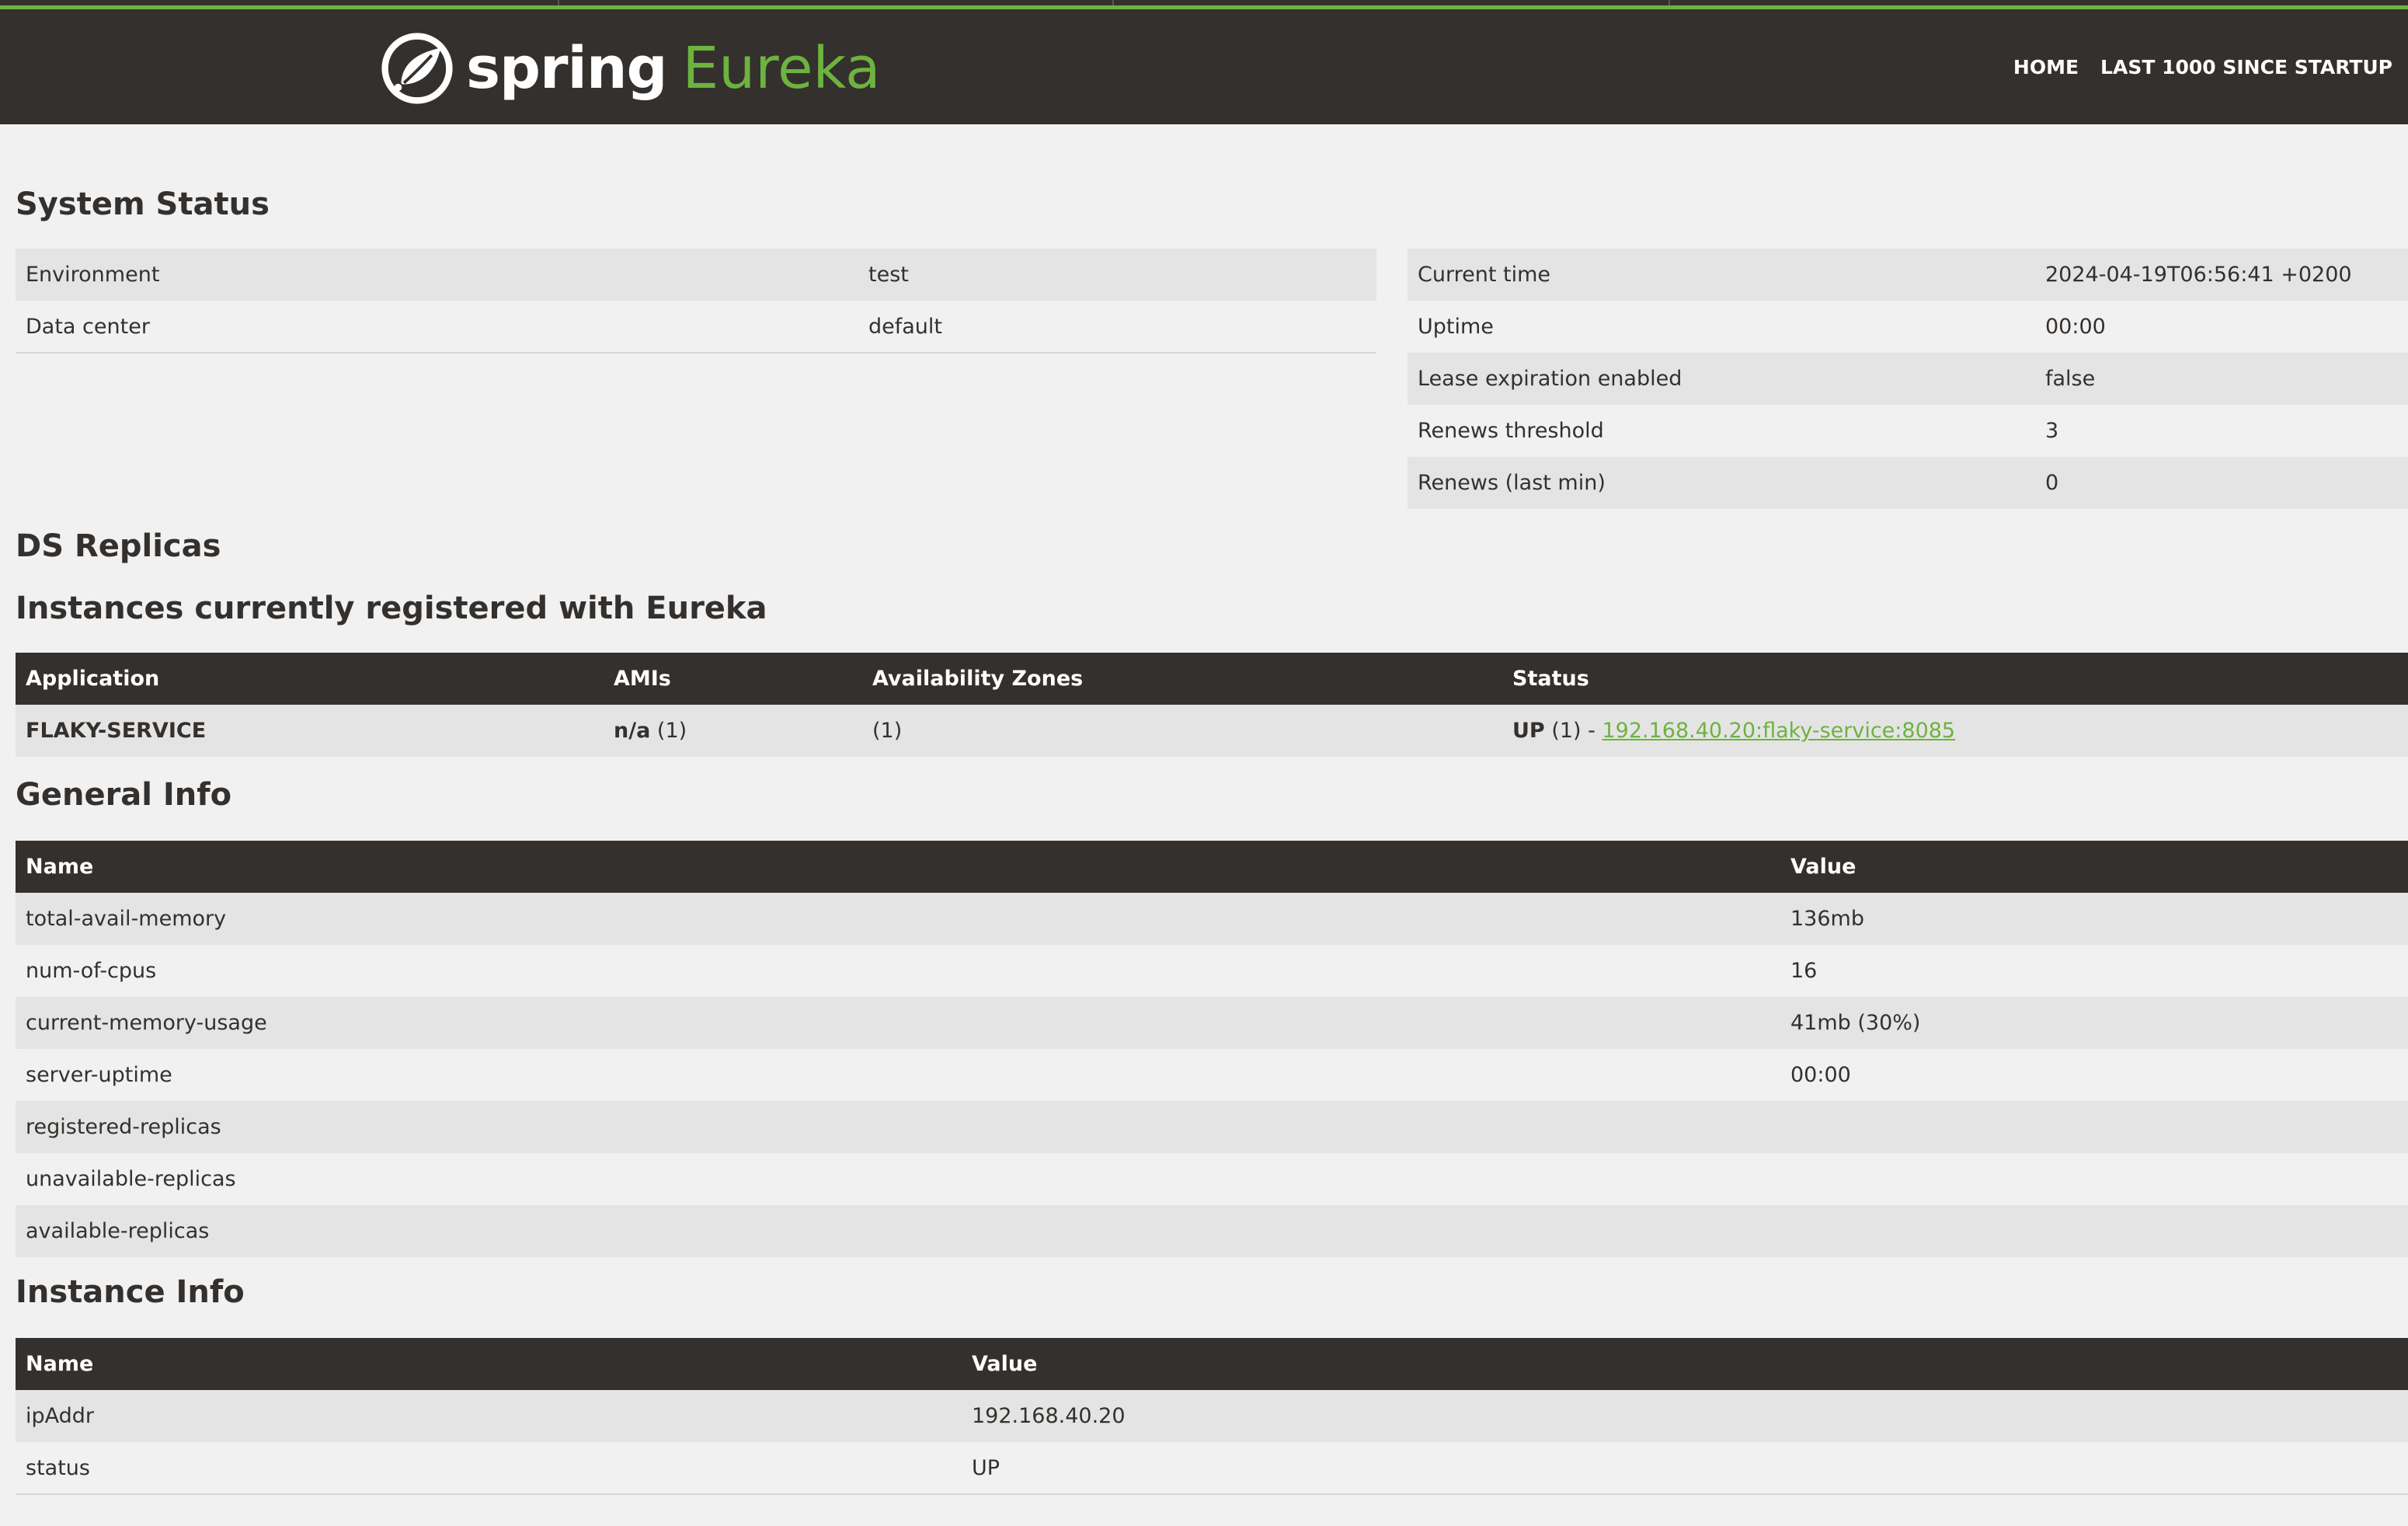  Describe the element at coordinates (1212, 971) in the screenshot. I see `table-row: num-of-cpus 16` at that location.